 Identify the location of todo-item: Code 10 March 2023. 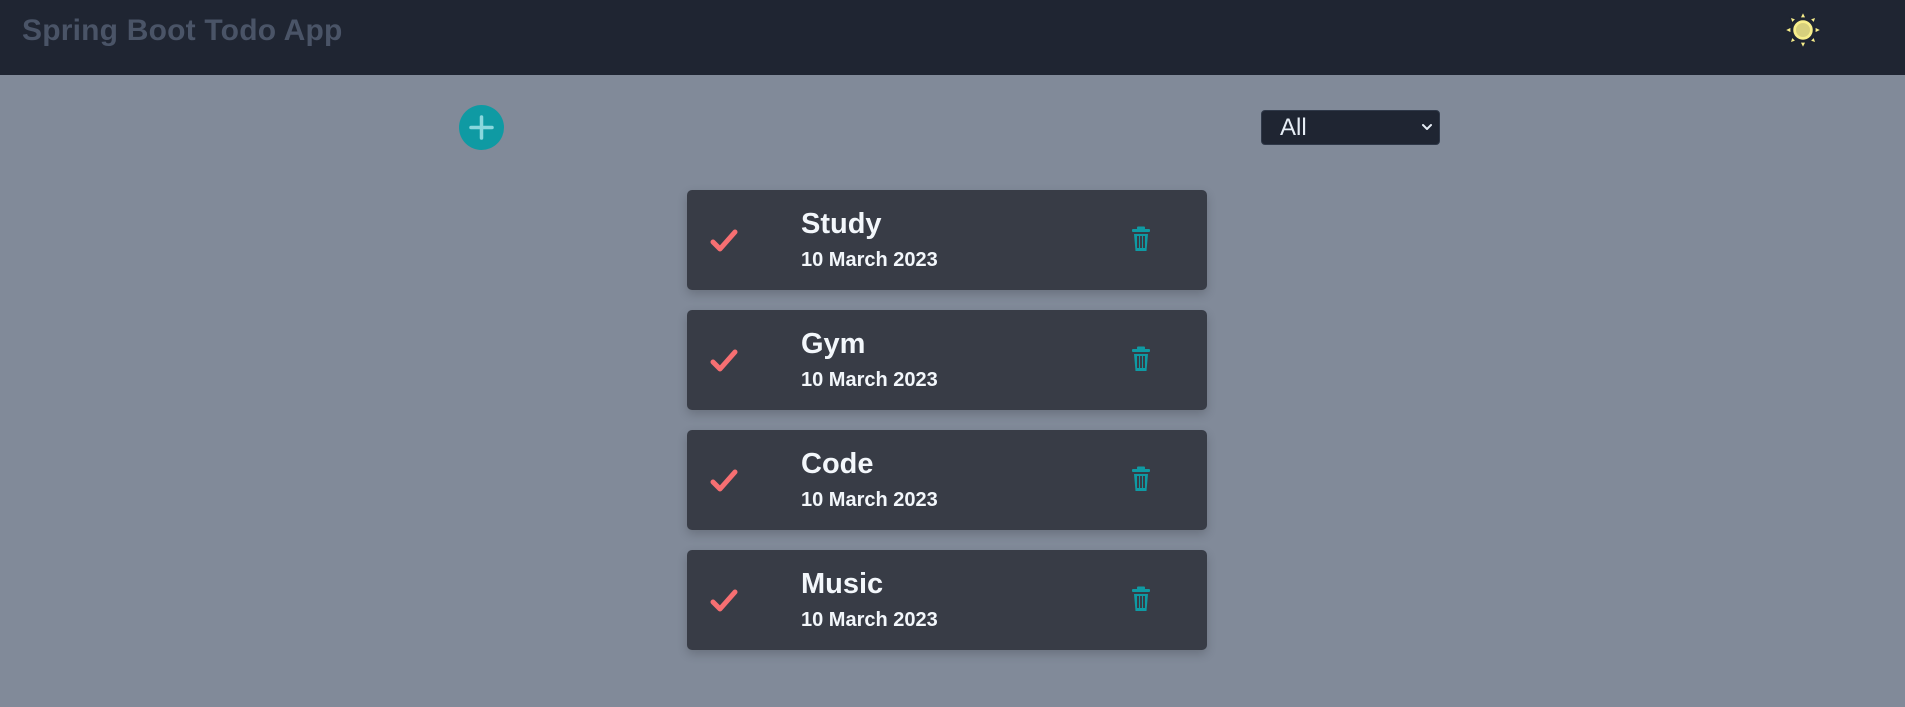
(947, 480).